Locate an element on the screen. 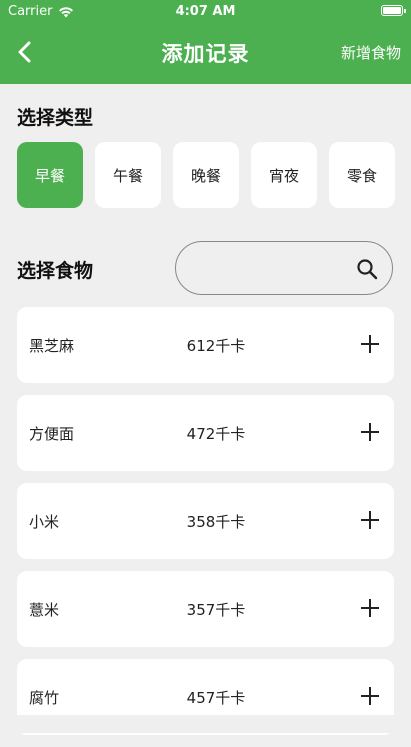 This screenshot has width=411, height=747. meal-type-snack: 零食 is located at coordinates (362, 175).